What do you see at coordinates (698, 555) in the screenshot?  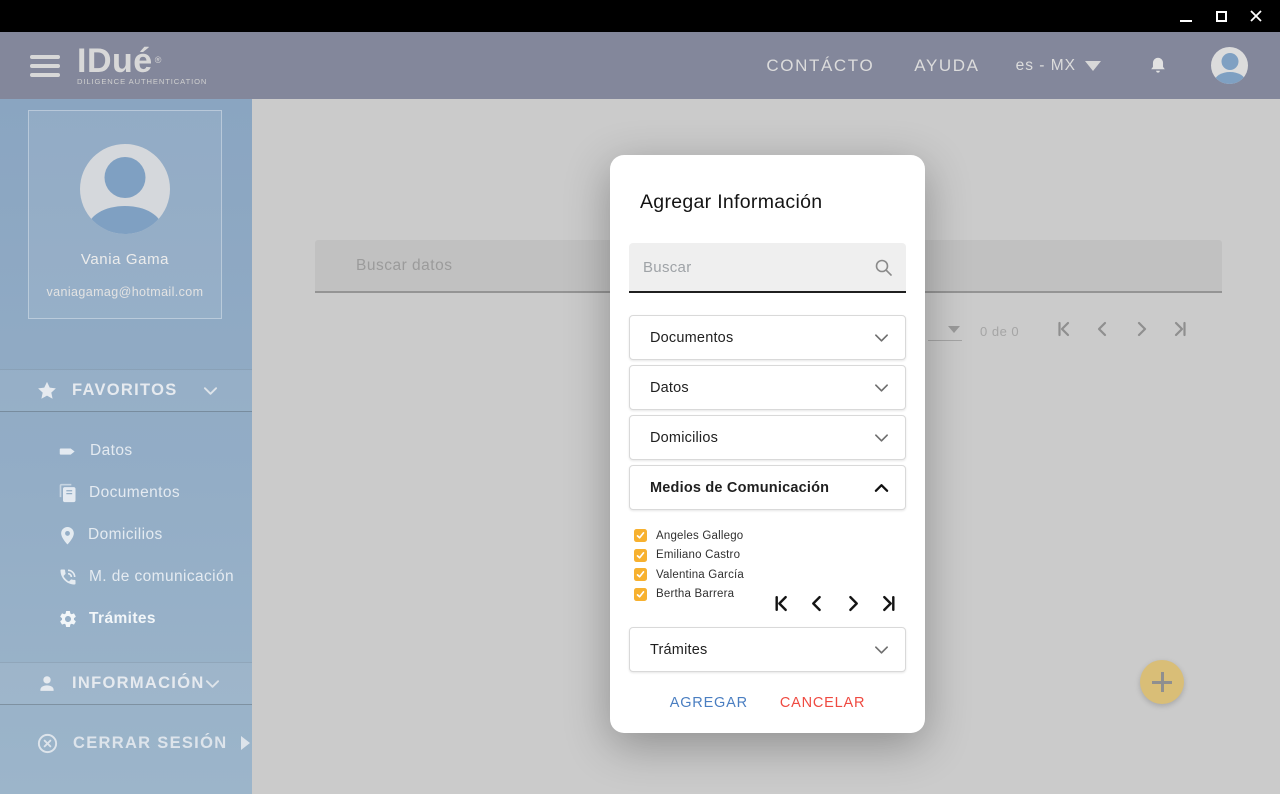 I see `checklist-label: Emiliano Castro` at bounding box center [698, 555].